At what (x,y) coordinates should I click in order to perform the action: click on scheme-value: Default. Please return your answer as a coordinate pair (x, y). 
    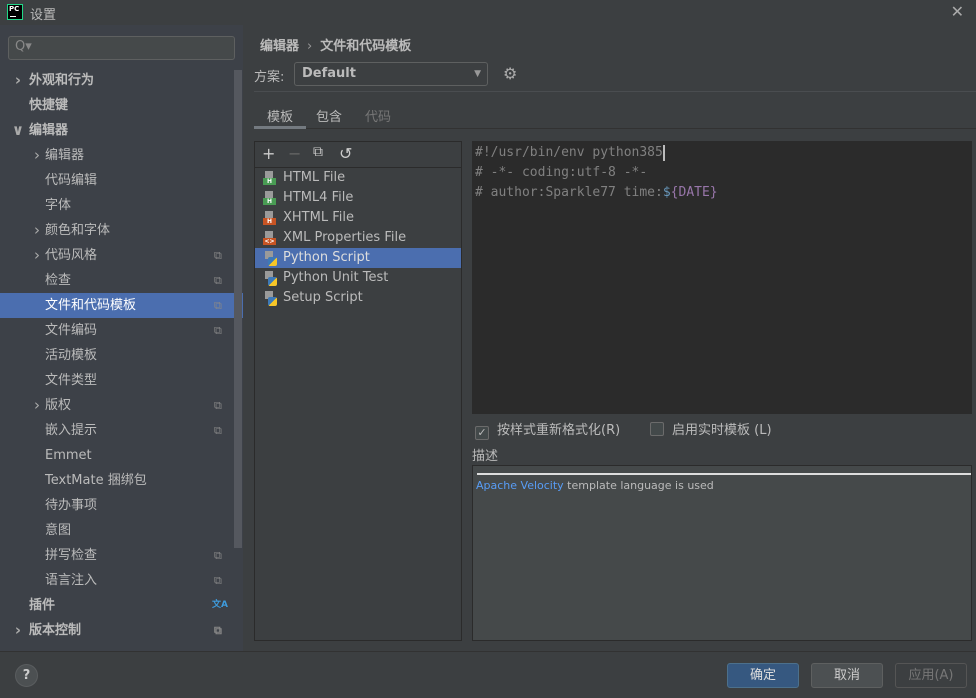
    Looking at the image, I should click on (329, 73).